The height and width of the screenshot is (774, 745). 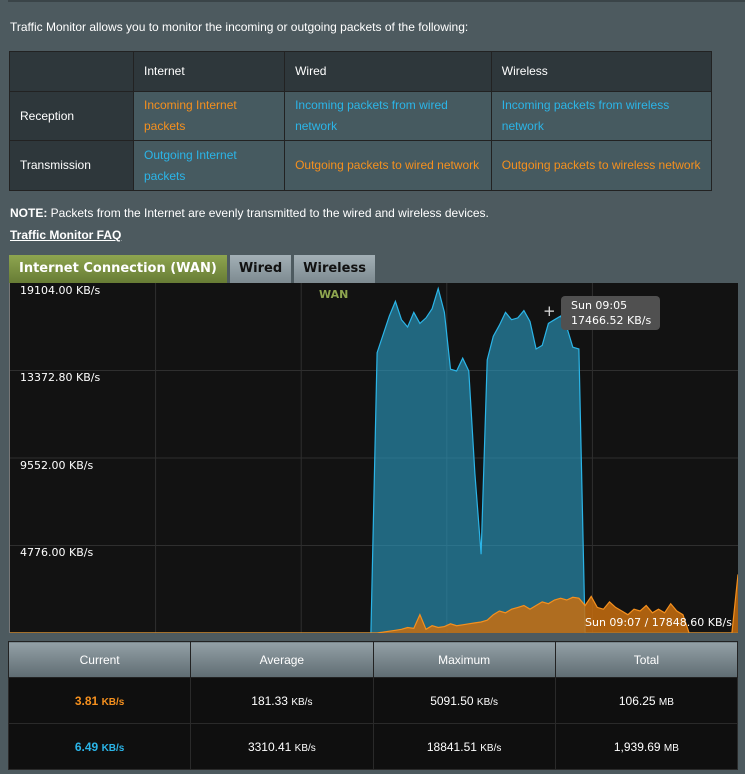 What do you see at coordinates (282, 659) in the screenshot?
I see `stats-header-average: Average` at bounding box center [282, 659].